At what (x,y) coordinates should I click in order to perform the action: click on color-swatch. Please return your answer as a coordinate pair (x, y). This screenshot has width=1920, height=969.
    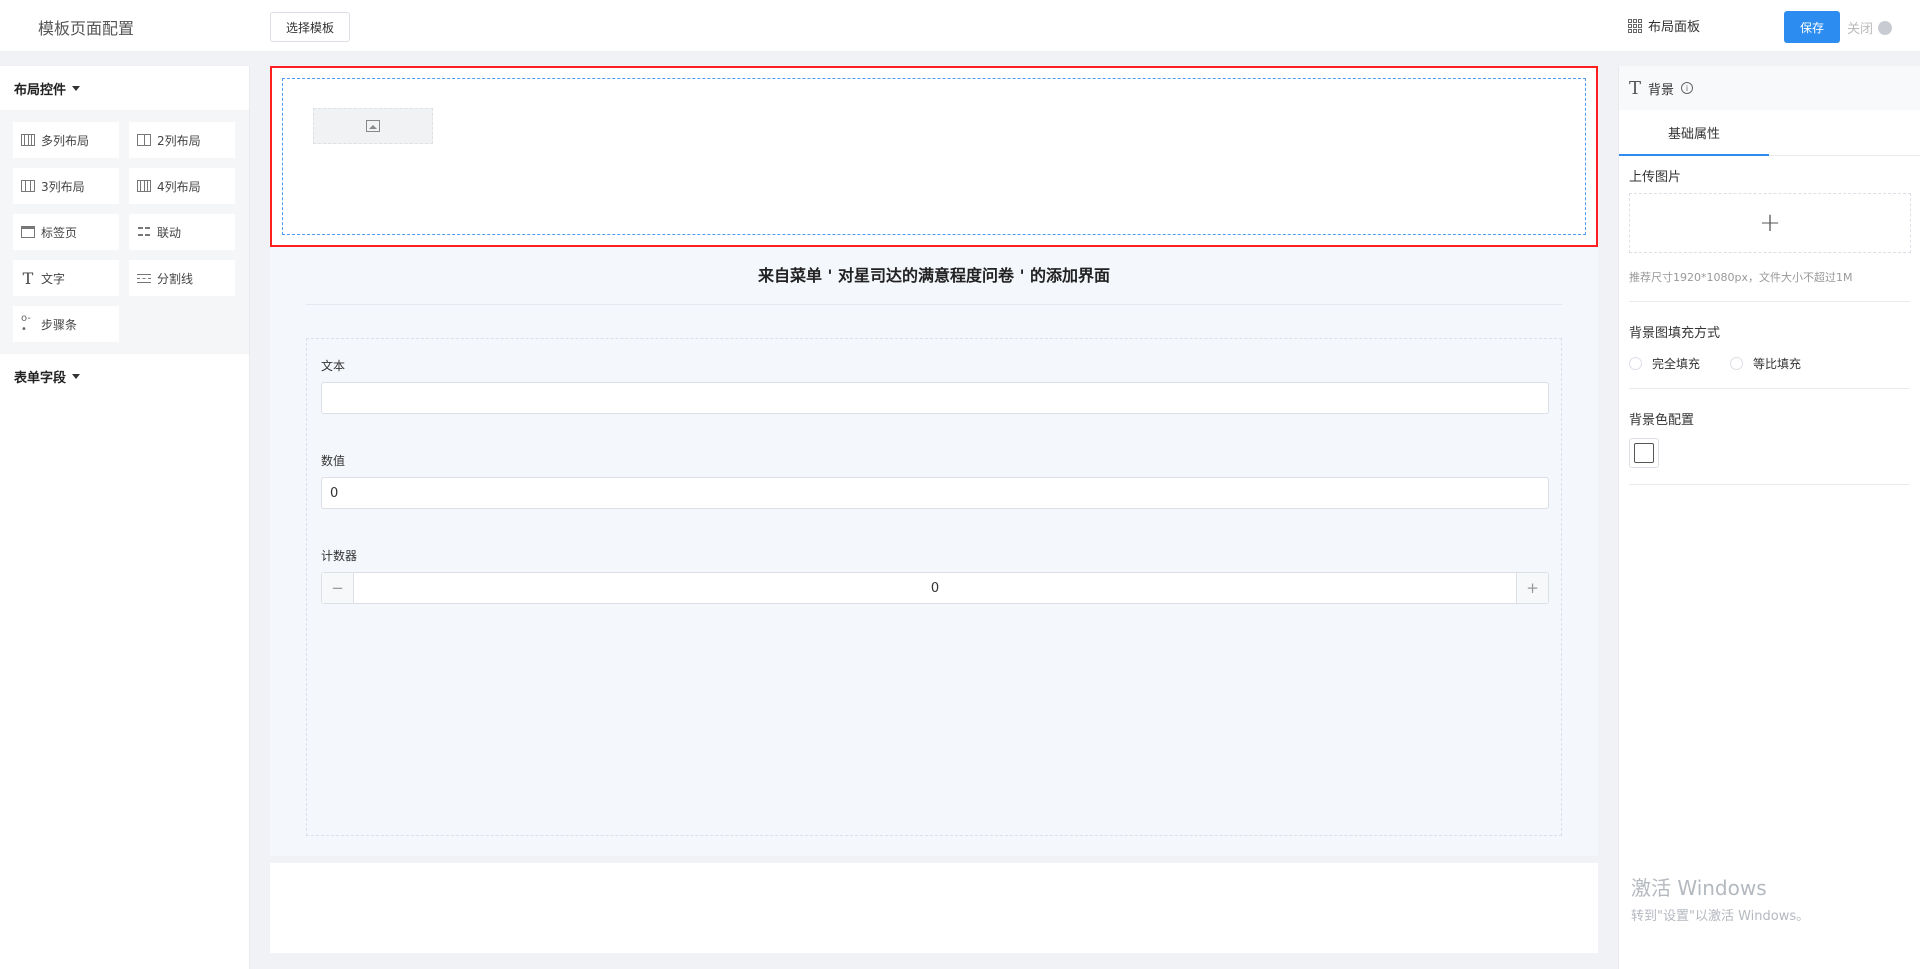
    Looking at the image, I should click on (1644, 453).